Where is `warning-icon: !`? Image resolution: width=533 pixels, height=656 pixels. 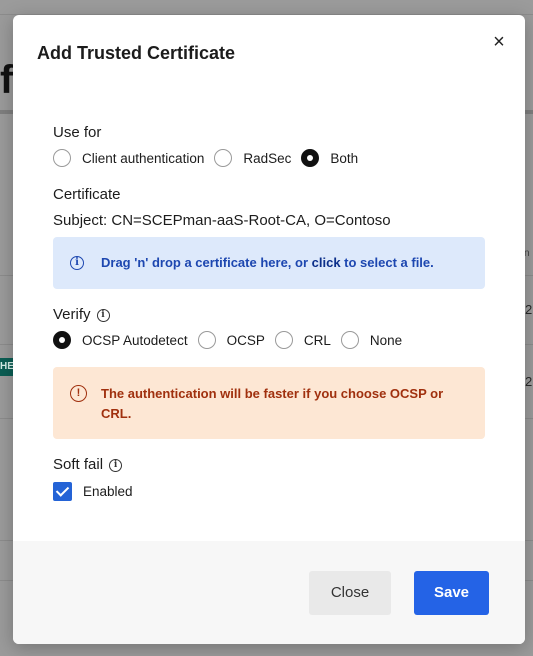 warning-icon: ! is located at coordinates (78, 393).